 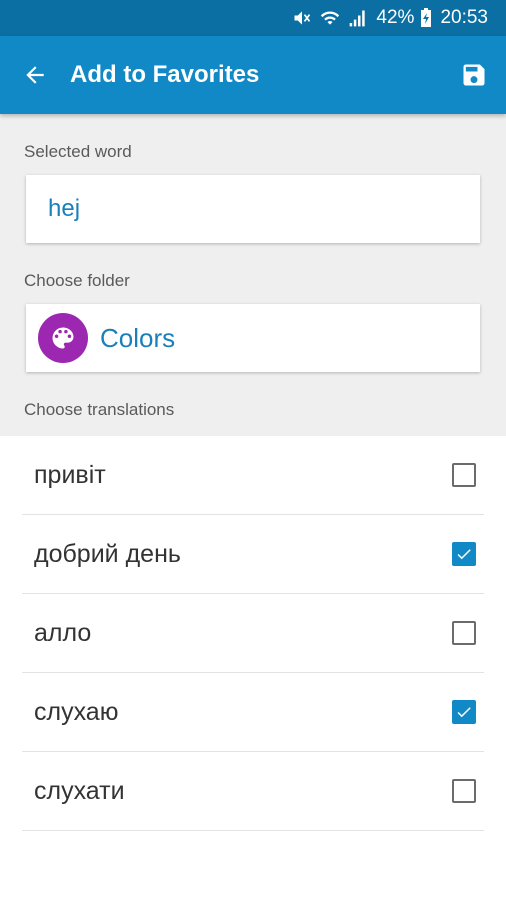 I want to click on arrow-back-icon, so click(x=35, y=75).